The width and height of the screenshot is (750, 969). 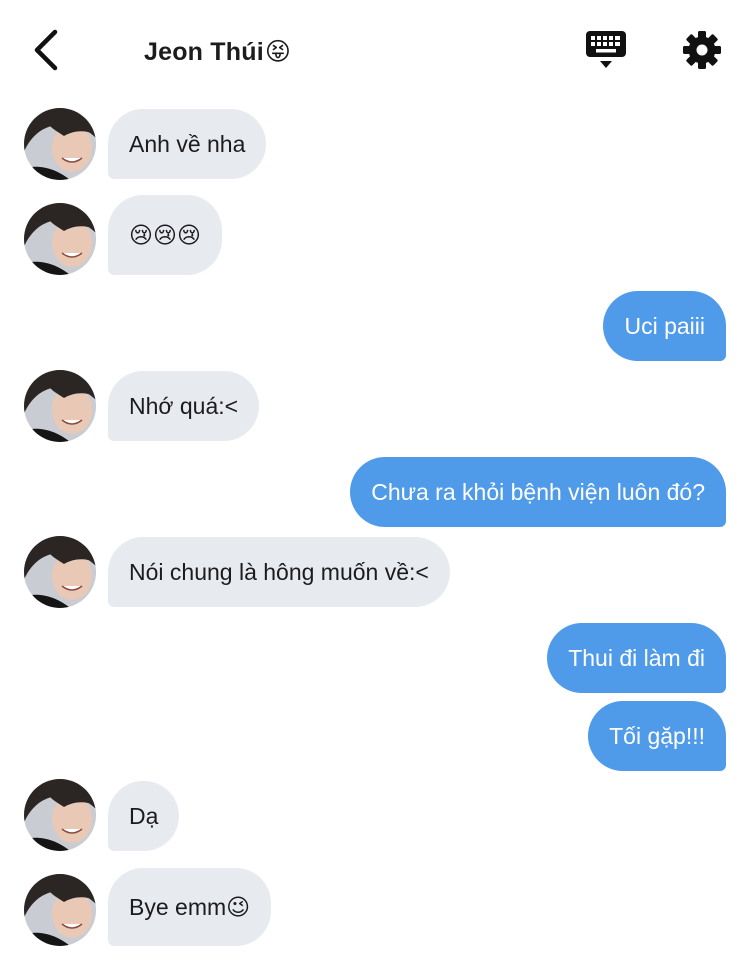 I want to click on message-text: Dạ, so click(x=144, y=815).